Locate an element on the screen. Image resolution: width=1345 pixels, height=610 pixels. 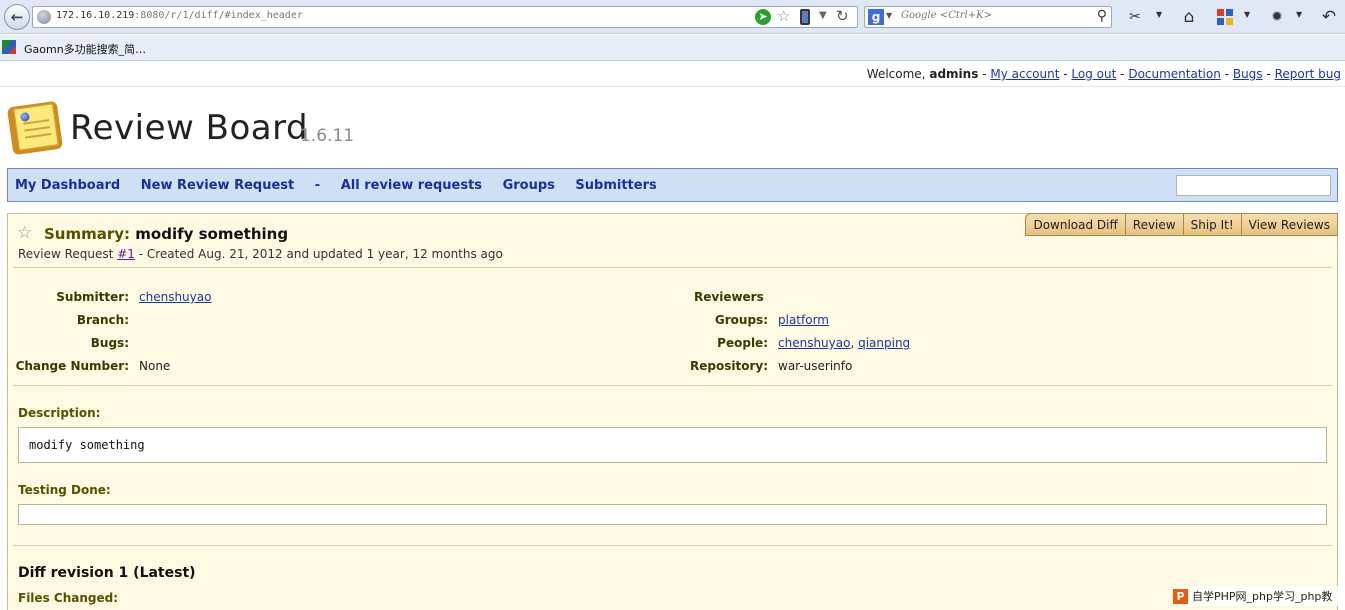
bugs-link: Bugs is located at coordinates (1248, 74).